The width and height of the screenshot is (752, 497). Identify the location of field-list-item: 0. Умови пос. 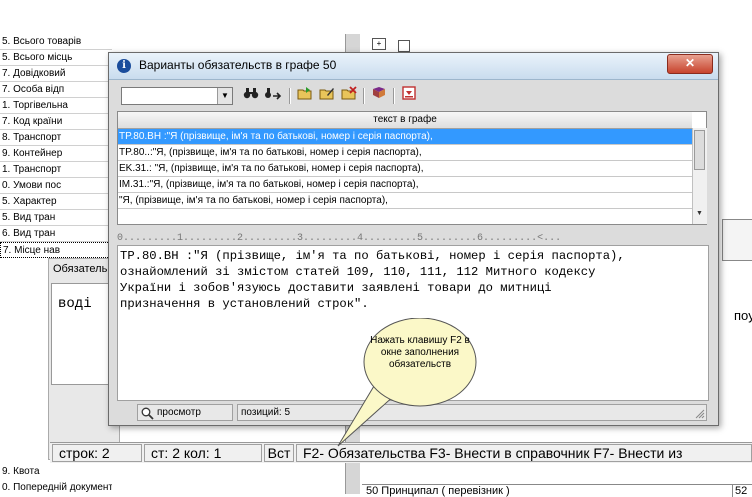
(56, 186).